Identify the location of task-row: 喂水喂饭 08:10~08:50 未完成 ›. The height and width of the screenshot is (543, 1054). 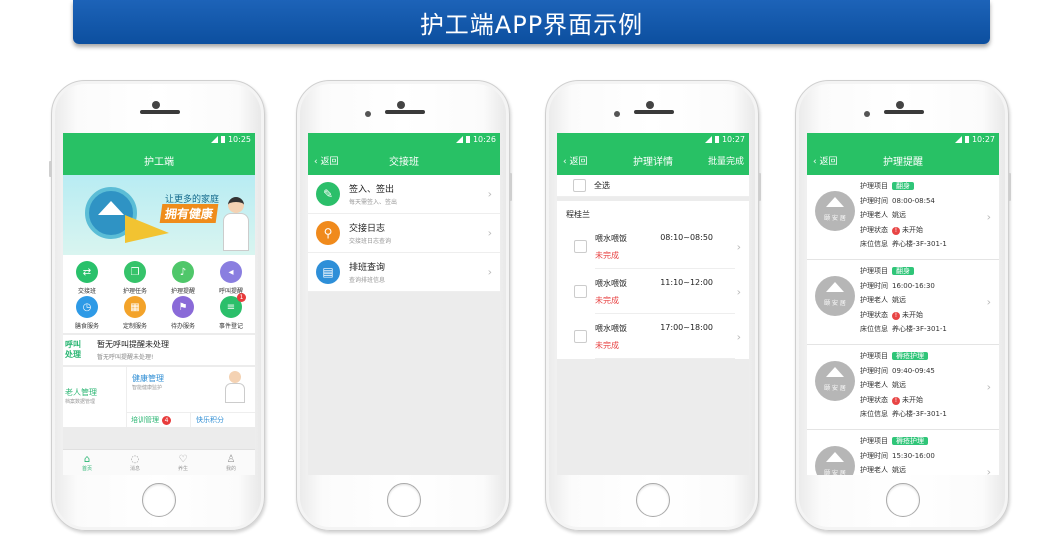
(653, 246).